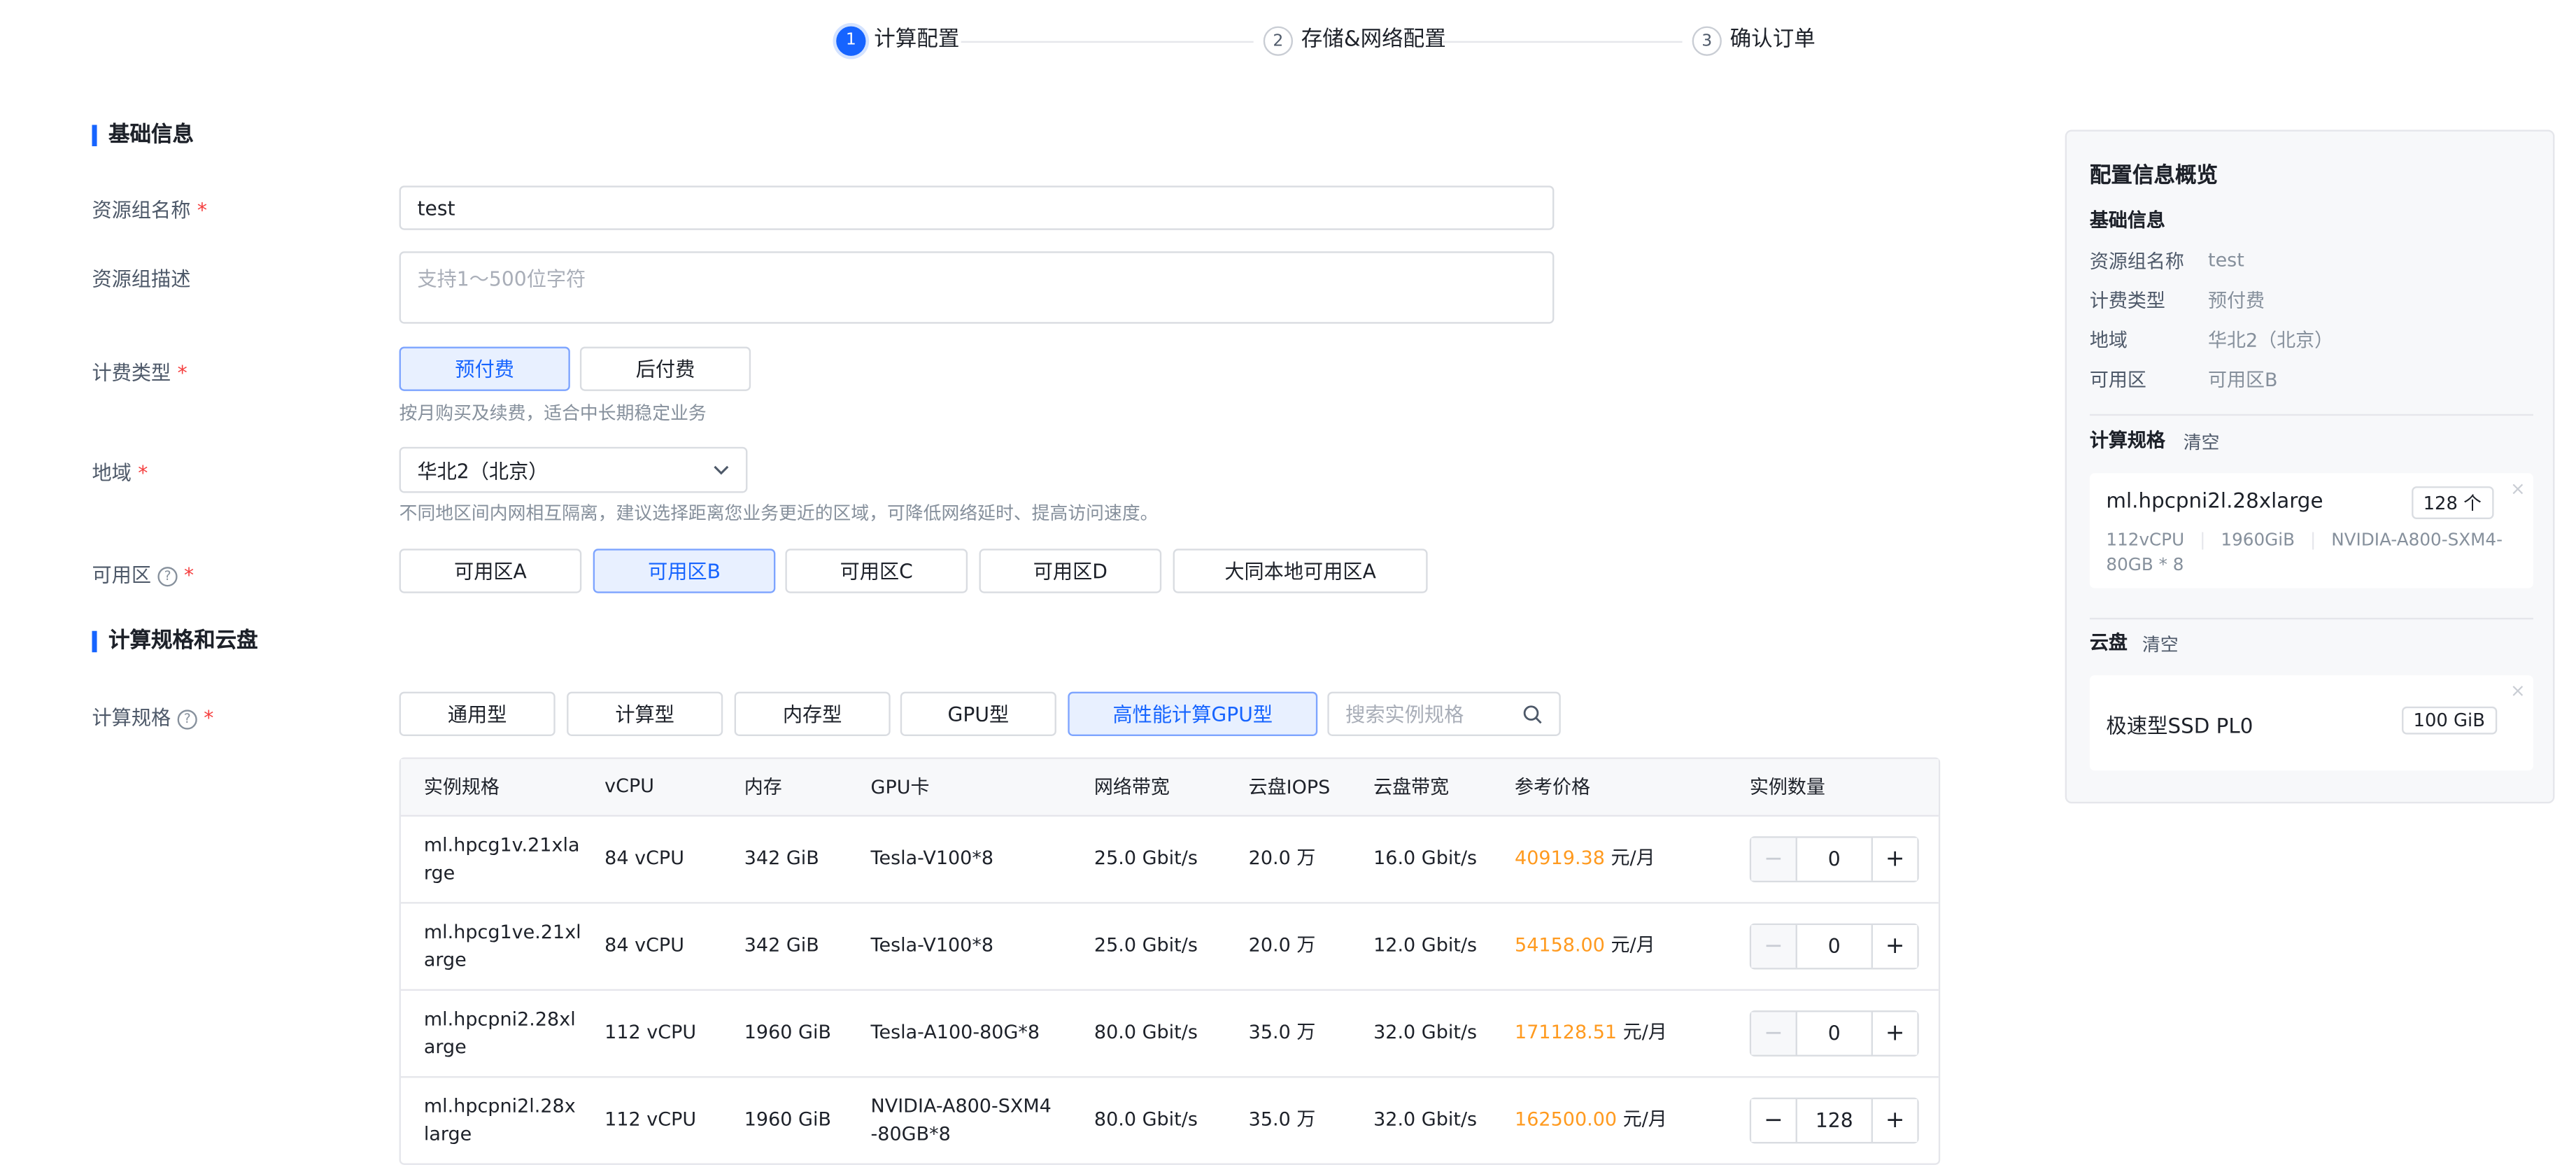 This screenshot has width=2576, height=1165. What do you see at coordinates (462, 787) in the screenshot?
I see `col-spec: 实例规格` at bounding box center [462, 787].